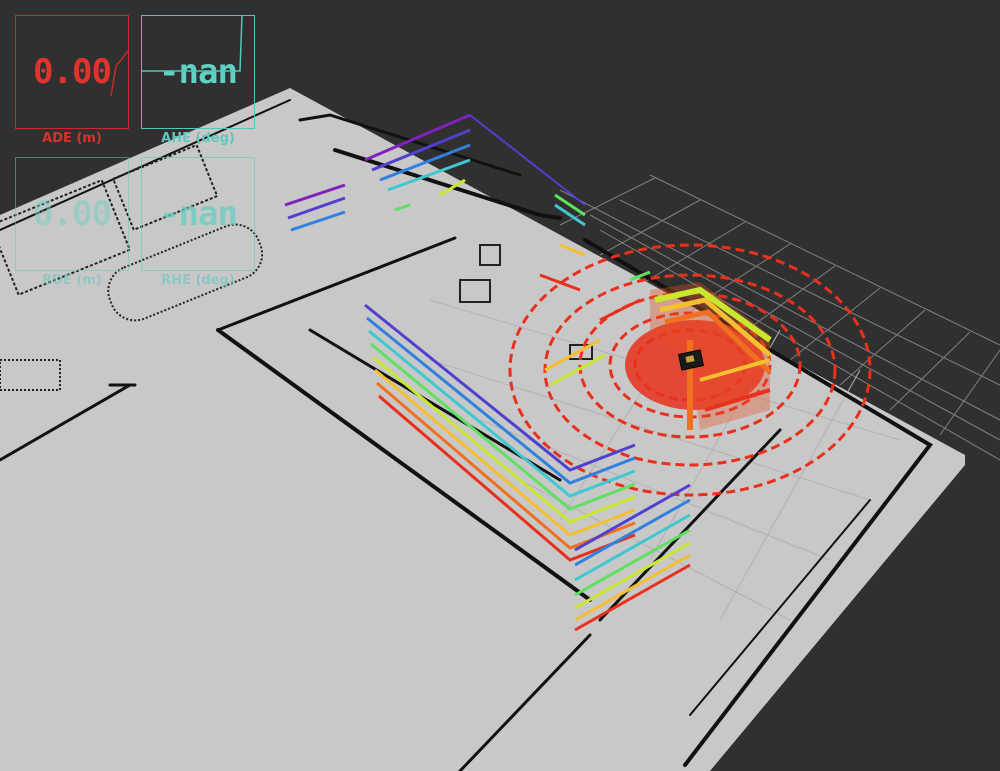  I want to click on rhe-value: -nan, so click(198, 214).